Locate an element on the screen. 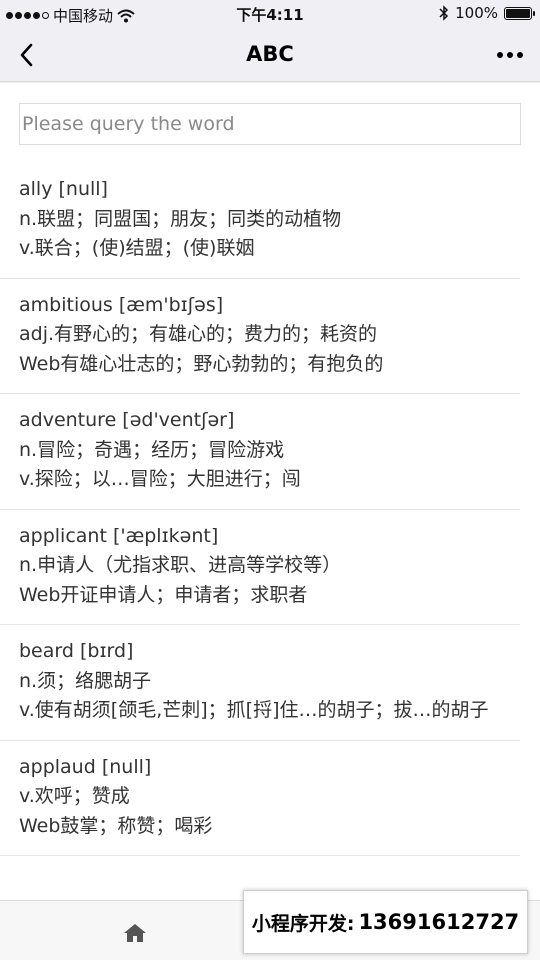 Image resolution: width=540 pixels, height=960 pixels. word-definition: n.冒险；奇遇；经历；冒险游戏 is located at coordinates (152, 449).